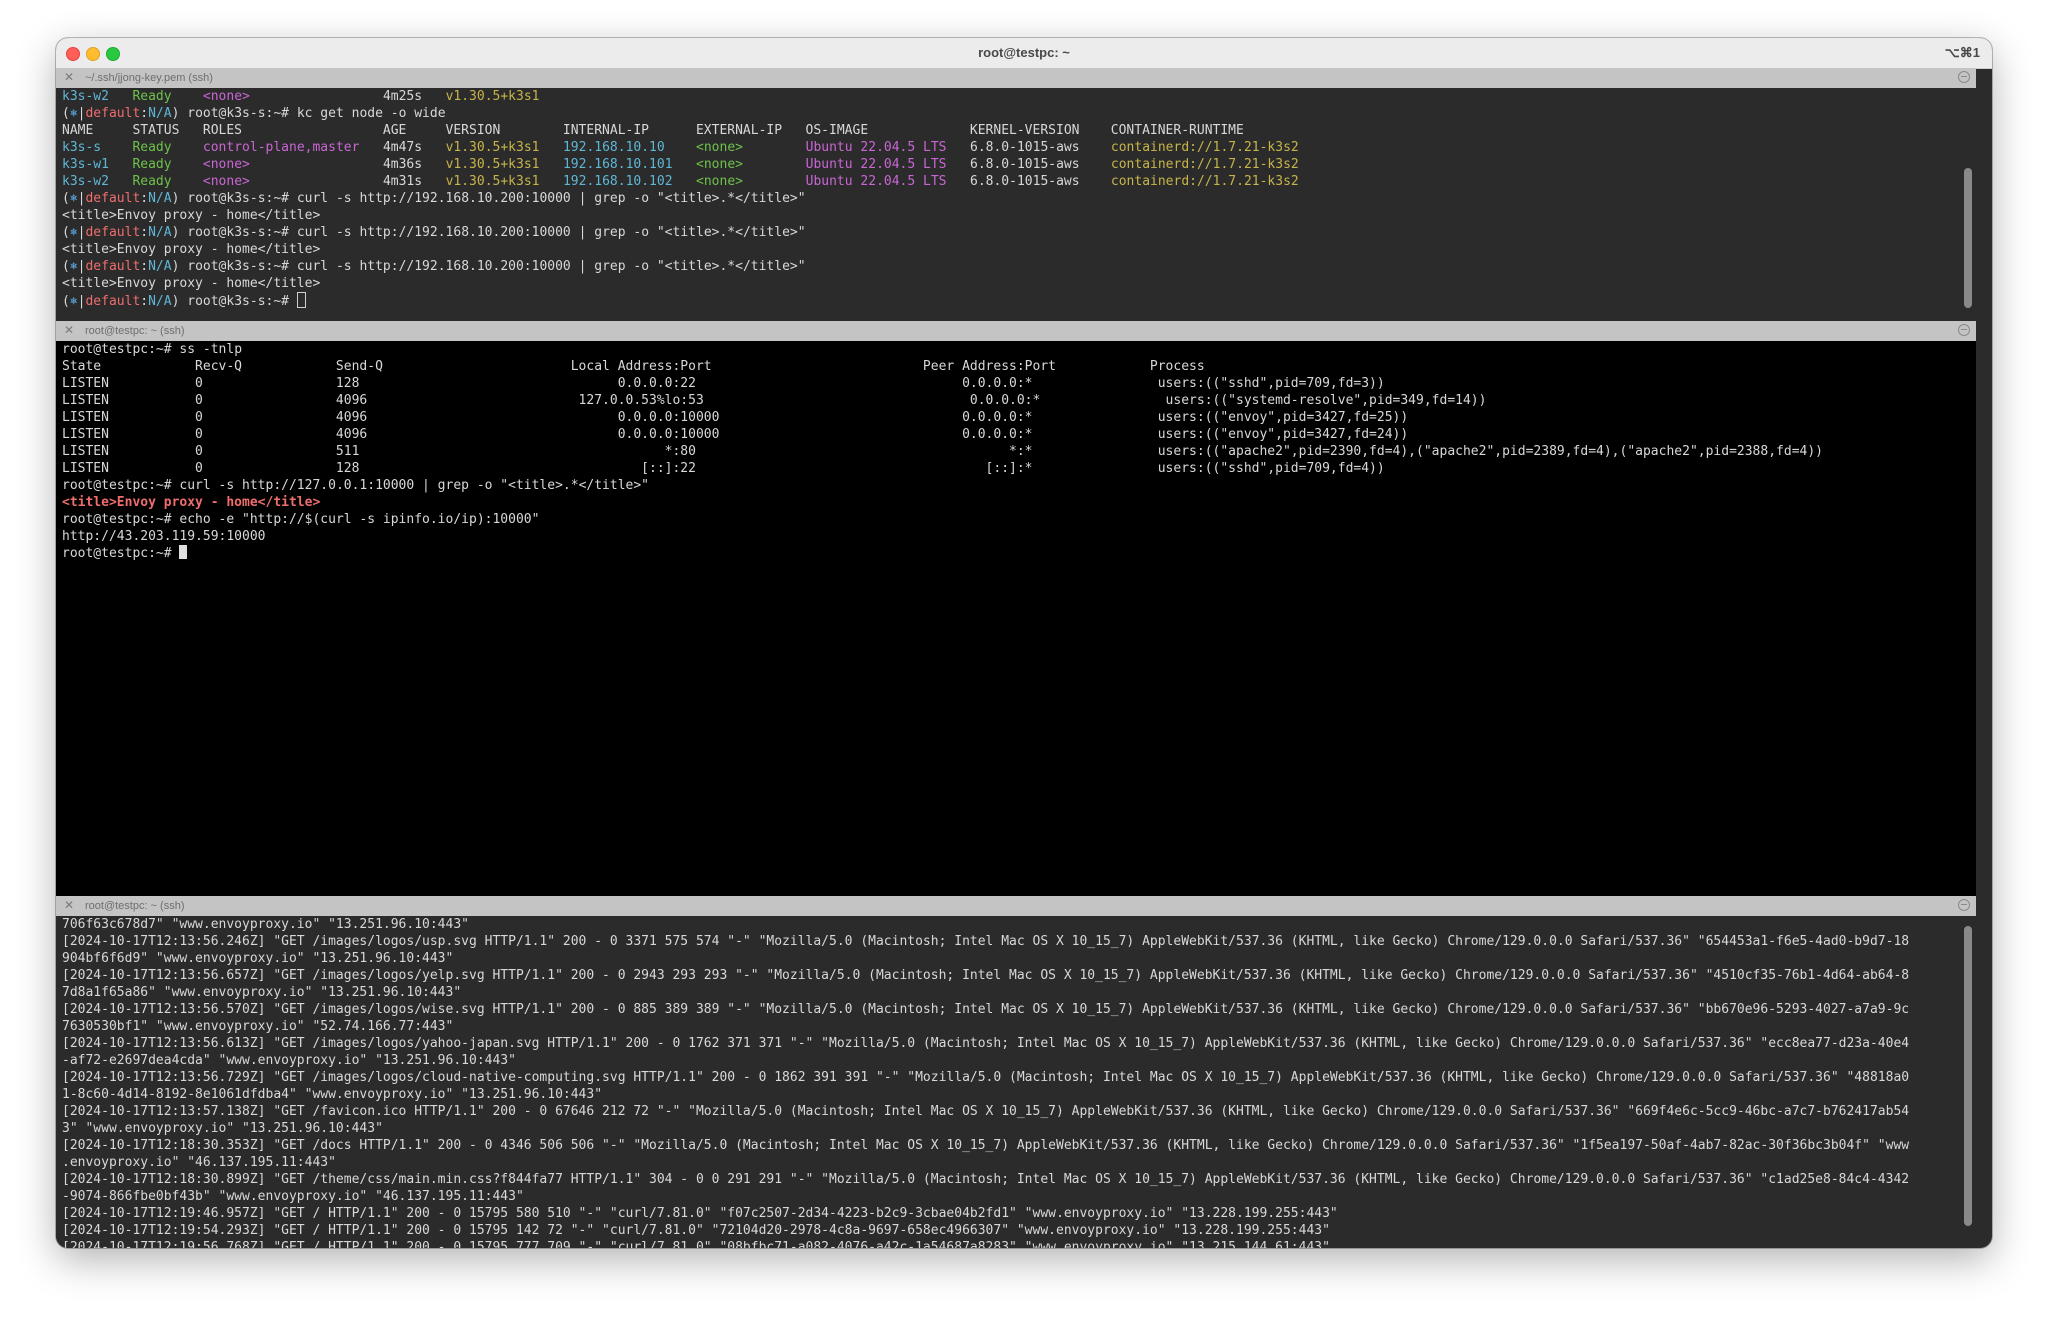  Describe the element at coordinates (149, 78) in the screenshot. I see `pane-title: ~/.ssh/jjong-key.pem (ssh)` at that location.